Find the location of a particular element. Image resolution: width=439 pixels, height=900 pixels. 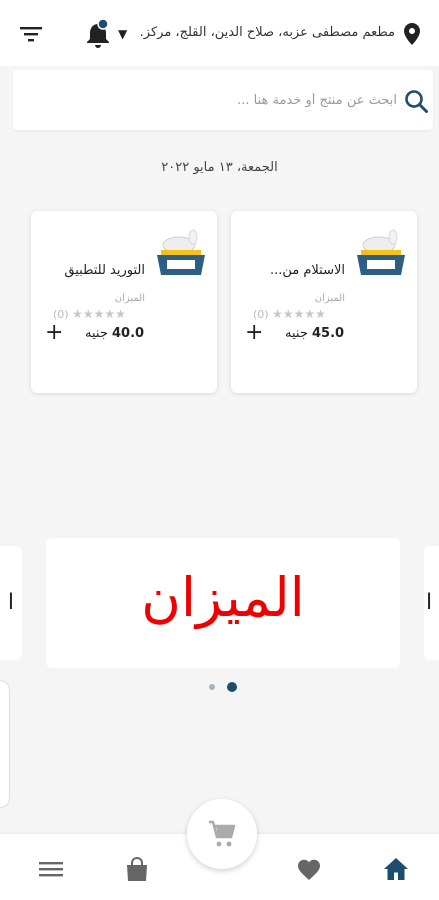

chevron-down-icon: ▼ is located at coordinates (122, 34).